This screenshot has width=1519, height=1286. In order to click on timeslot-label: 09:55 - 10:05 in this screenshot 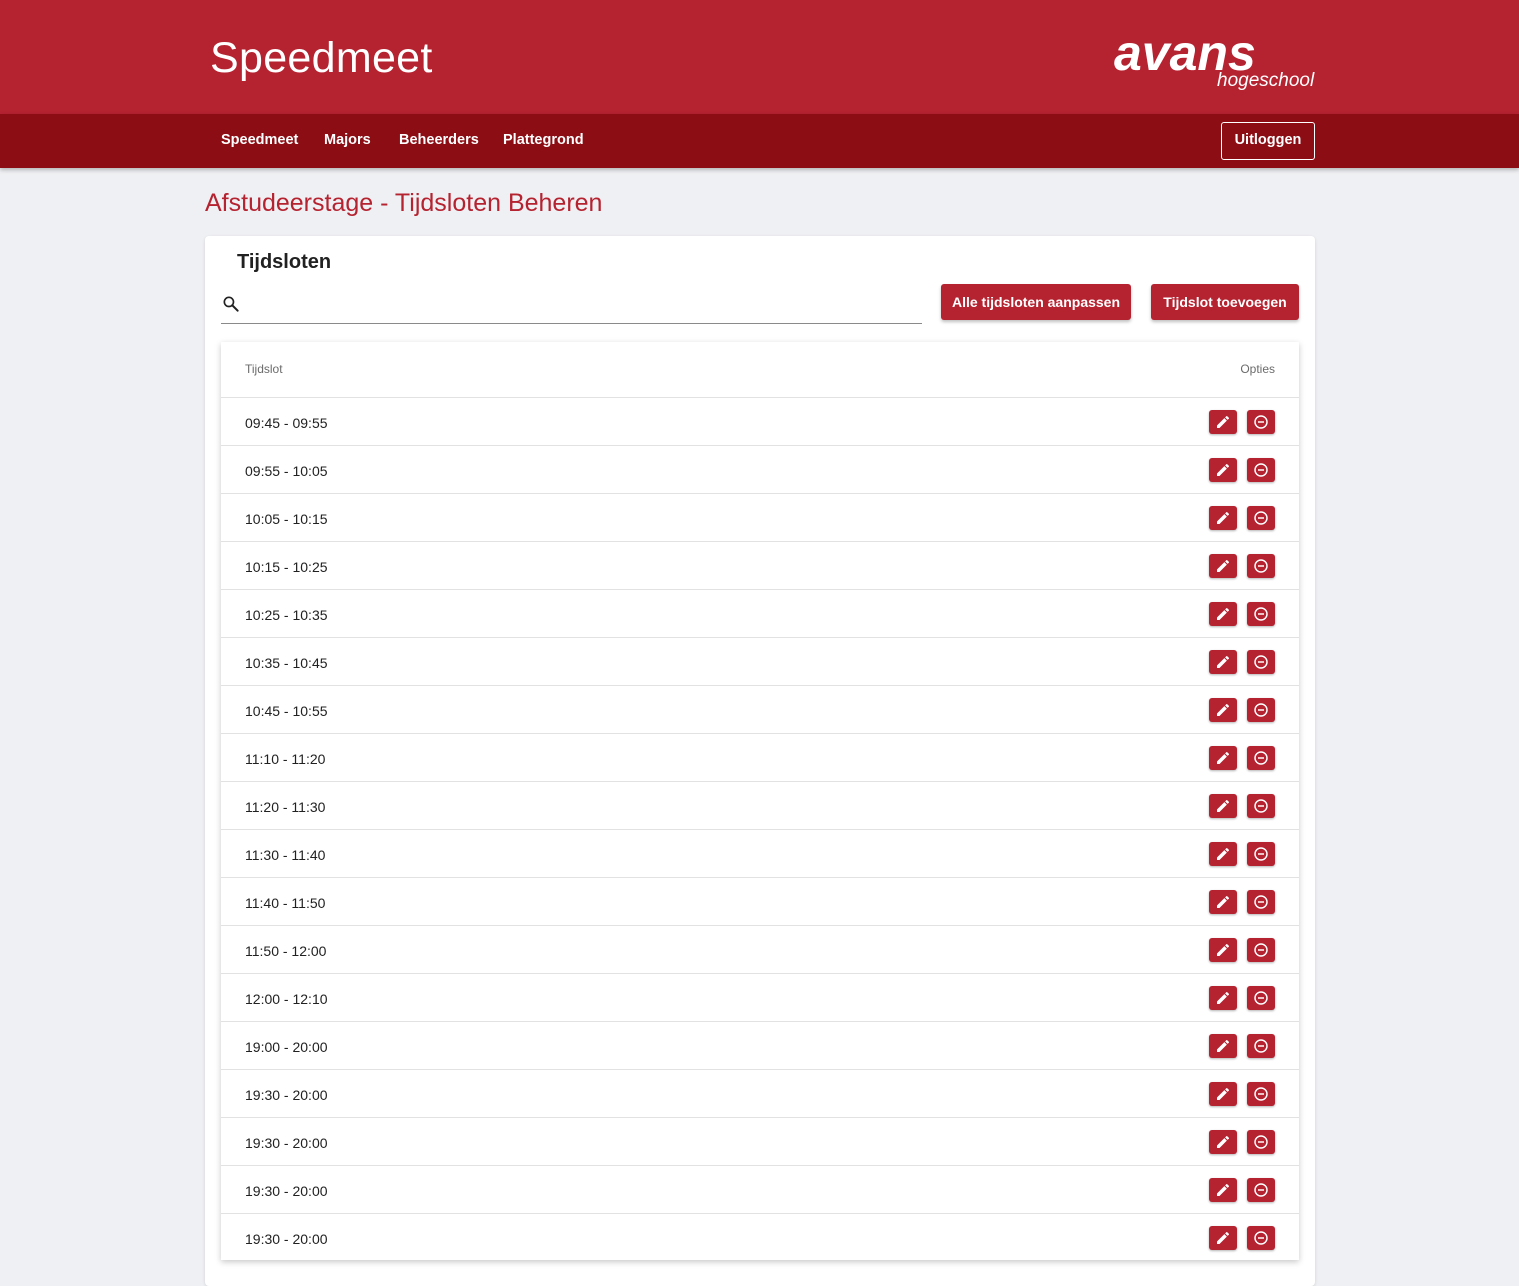, I will do `click(286, 471)`.